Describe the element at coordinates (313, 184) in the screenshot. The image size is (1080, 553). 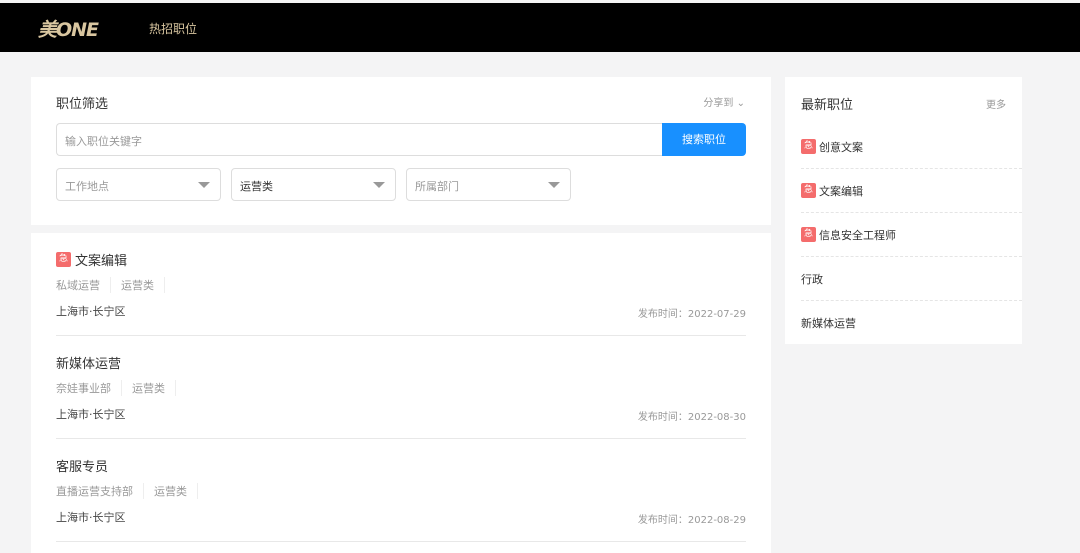
I see `category-select: 运营类` at that location.